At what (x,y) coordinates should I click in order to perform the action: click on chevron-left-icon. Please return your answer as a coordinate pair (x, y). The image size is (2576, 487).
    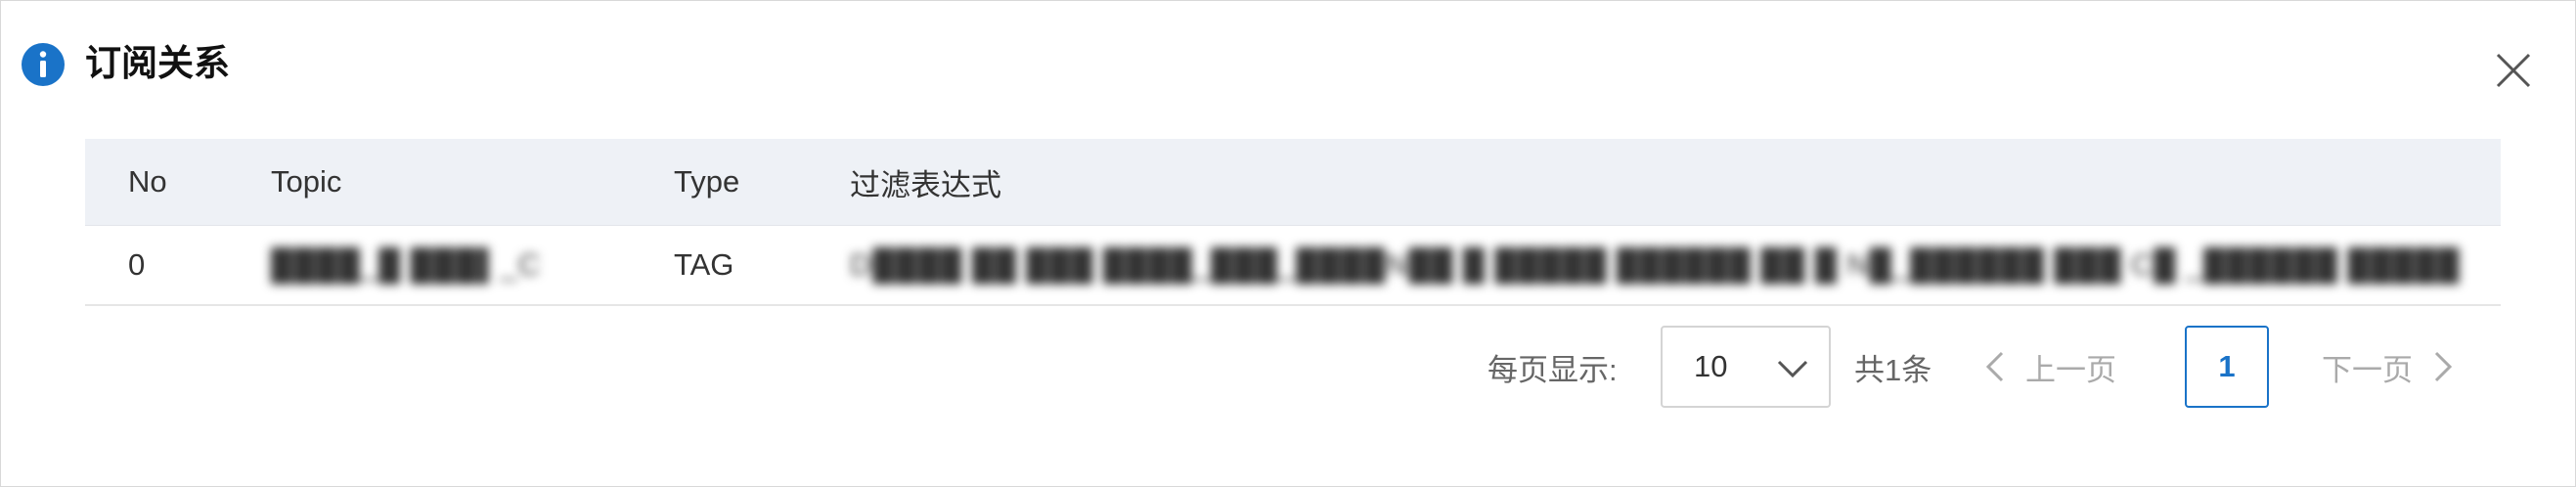
    Looking at the image, I should click on (1994, 366).